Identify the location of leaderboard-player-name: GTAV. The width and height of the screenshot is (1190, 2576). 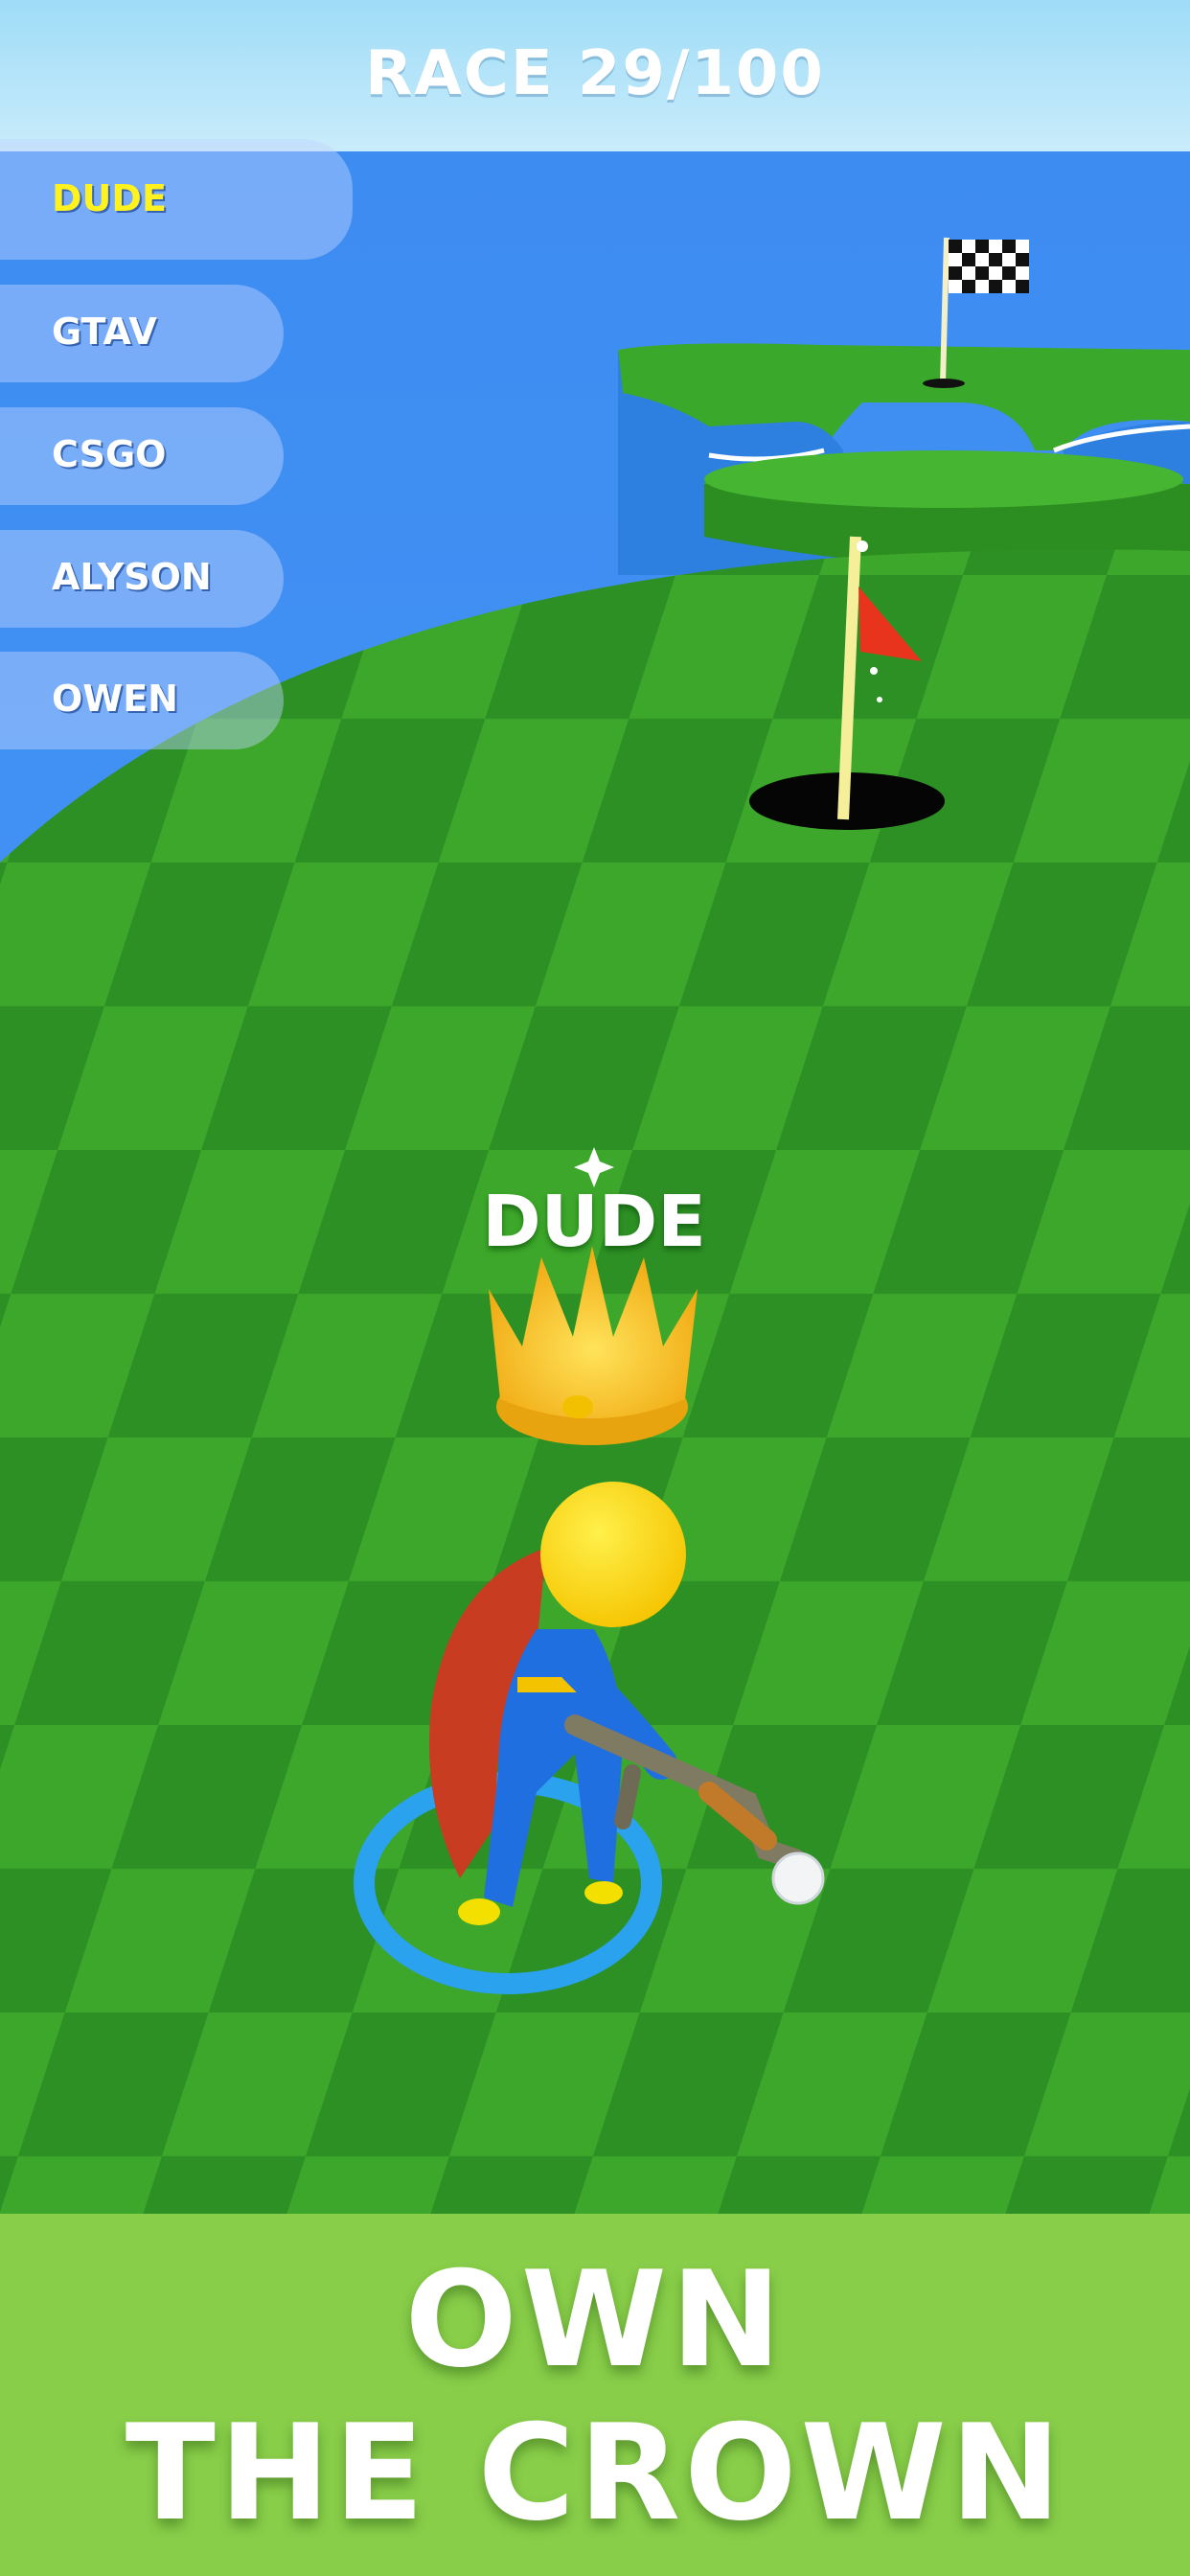
(105, 331).